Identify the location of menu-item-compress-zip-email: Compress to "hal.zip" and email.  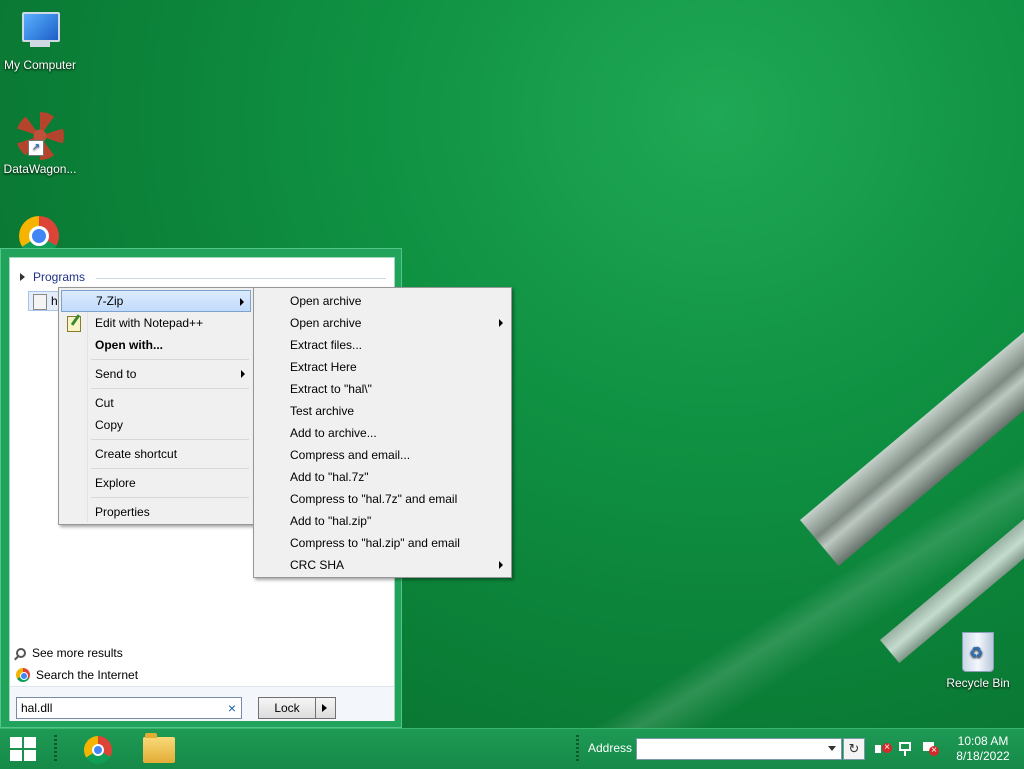
(382, 543).